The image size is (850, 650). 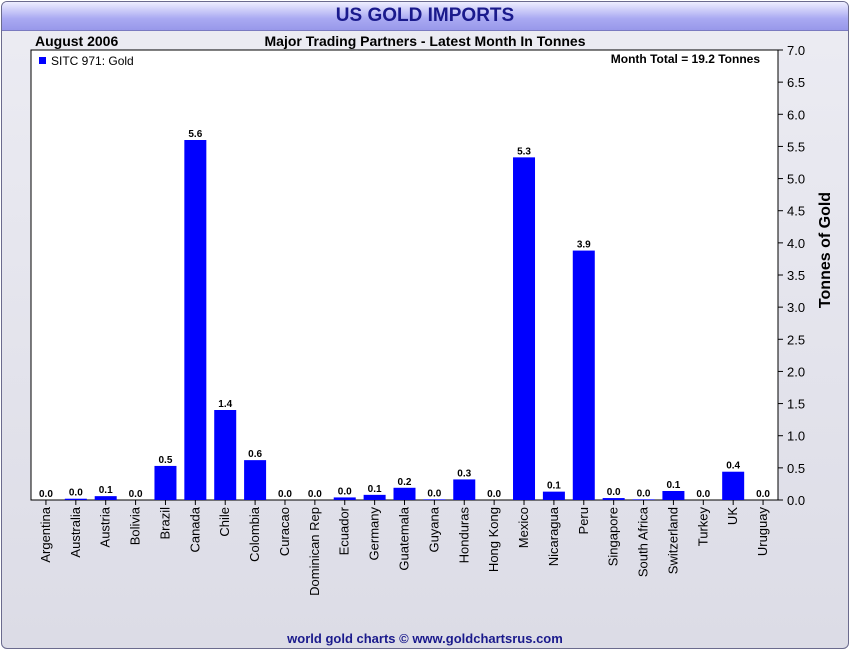 I want to click on bar-colombia, so click(x=255, y=480).